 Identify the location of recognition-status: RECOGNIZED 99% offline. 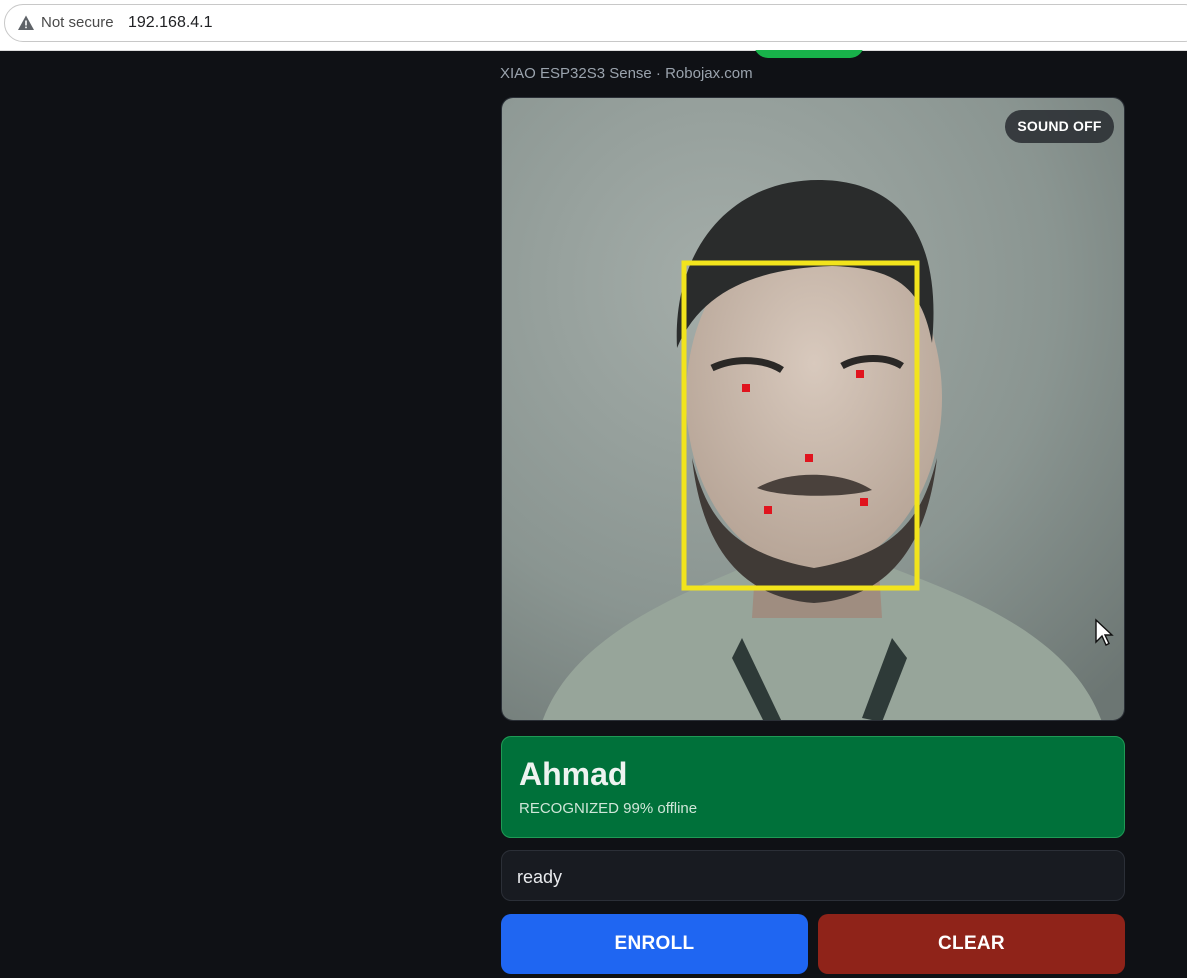
(608, 808).